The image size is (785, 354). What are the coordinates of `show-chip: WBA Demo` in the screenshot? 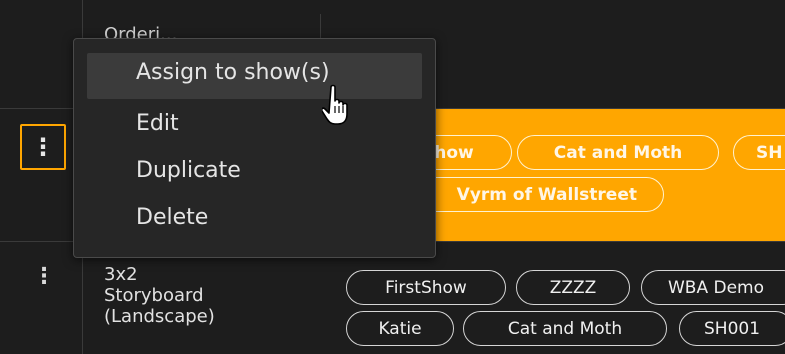 It's located at (713, 287).